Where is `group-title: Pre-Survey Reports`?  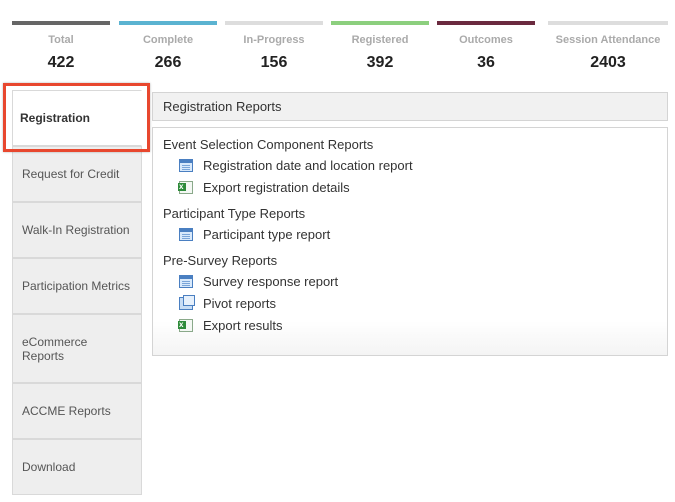
group-title: Pre-Survey Reports is located at coordinates (220, 260).